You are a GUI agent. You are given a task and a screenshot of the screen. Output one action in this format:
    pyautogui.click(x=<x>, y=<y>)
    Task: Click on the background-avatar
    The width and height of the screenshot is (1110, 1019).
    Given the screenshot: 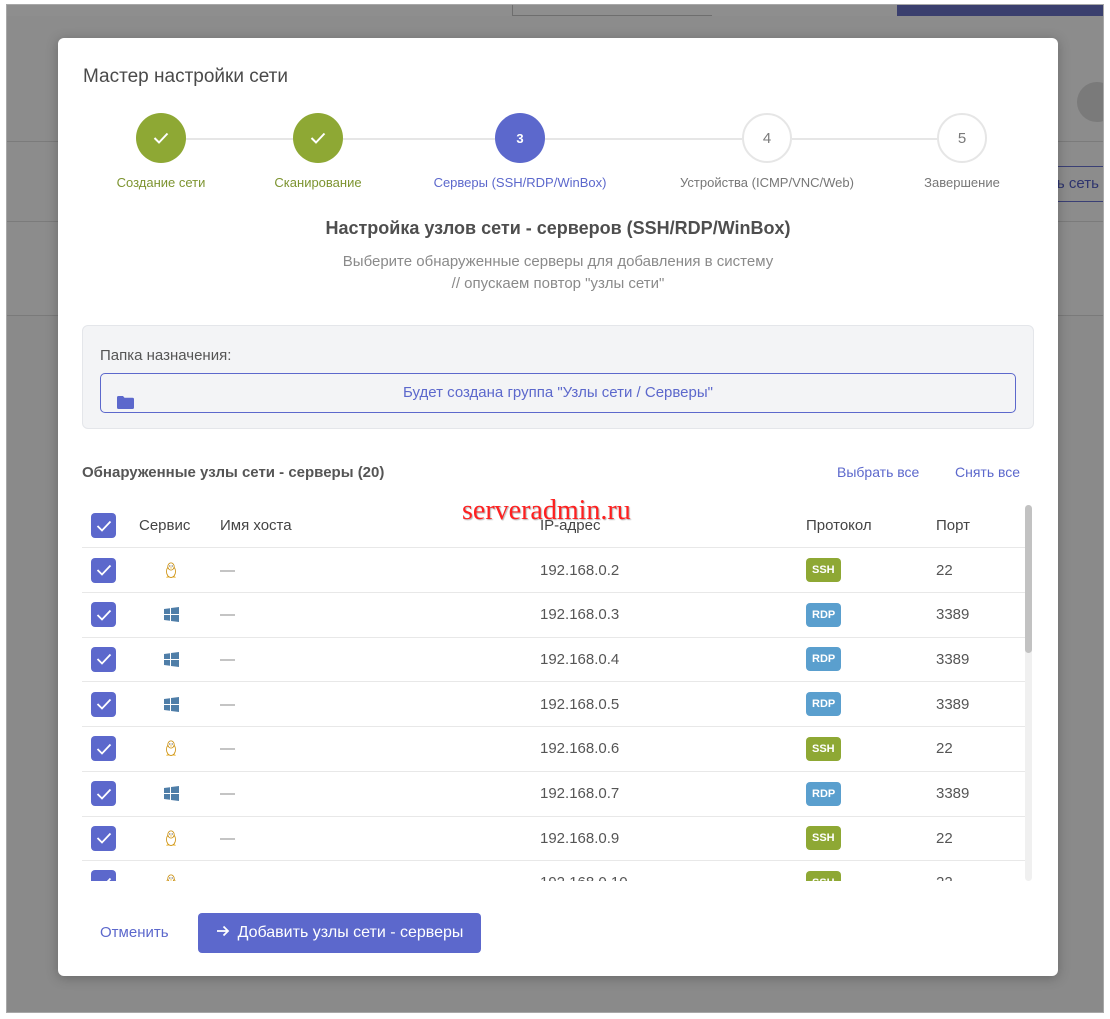 What is the action you would take?
    pyautogui.click(x=1090, y=102)
    